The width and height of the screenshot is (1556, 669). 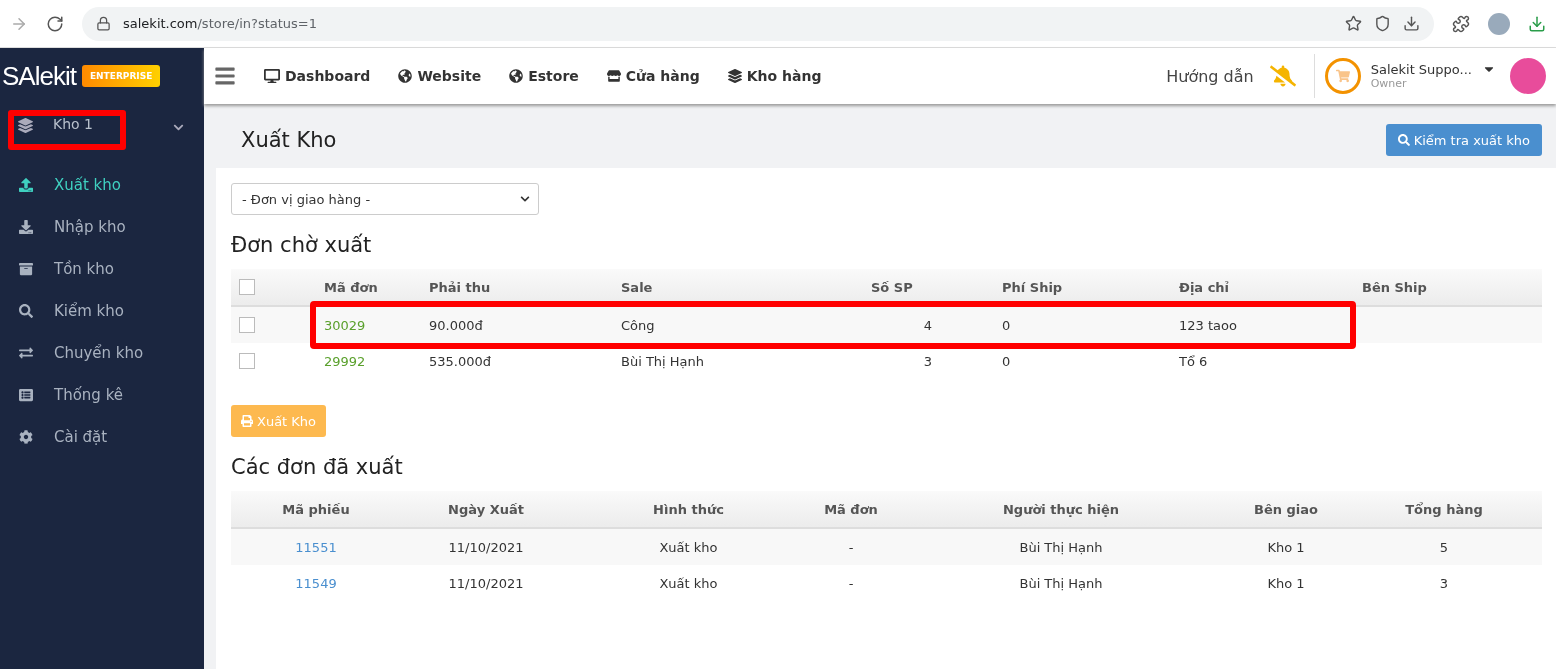 I want to click on sidebar-item: Cài đặt, so click(x=102, y=437).